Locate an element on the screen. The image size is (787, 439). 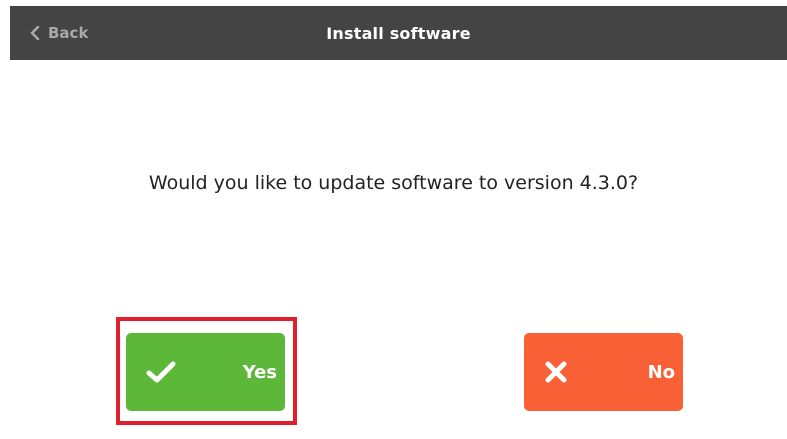
yes-button: Yes is located at coordinates (205, 372).